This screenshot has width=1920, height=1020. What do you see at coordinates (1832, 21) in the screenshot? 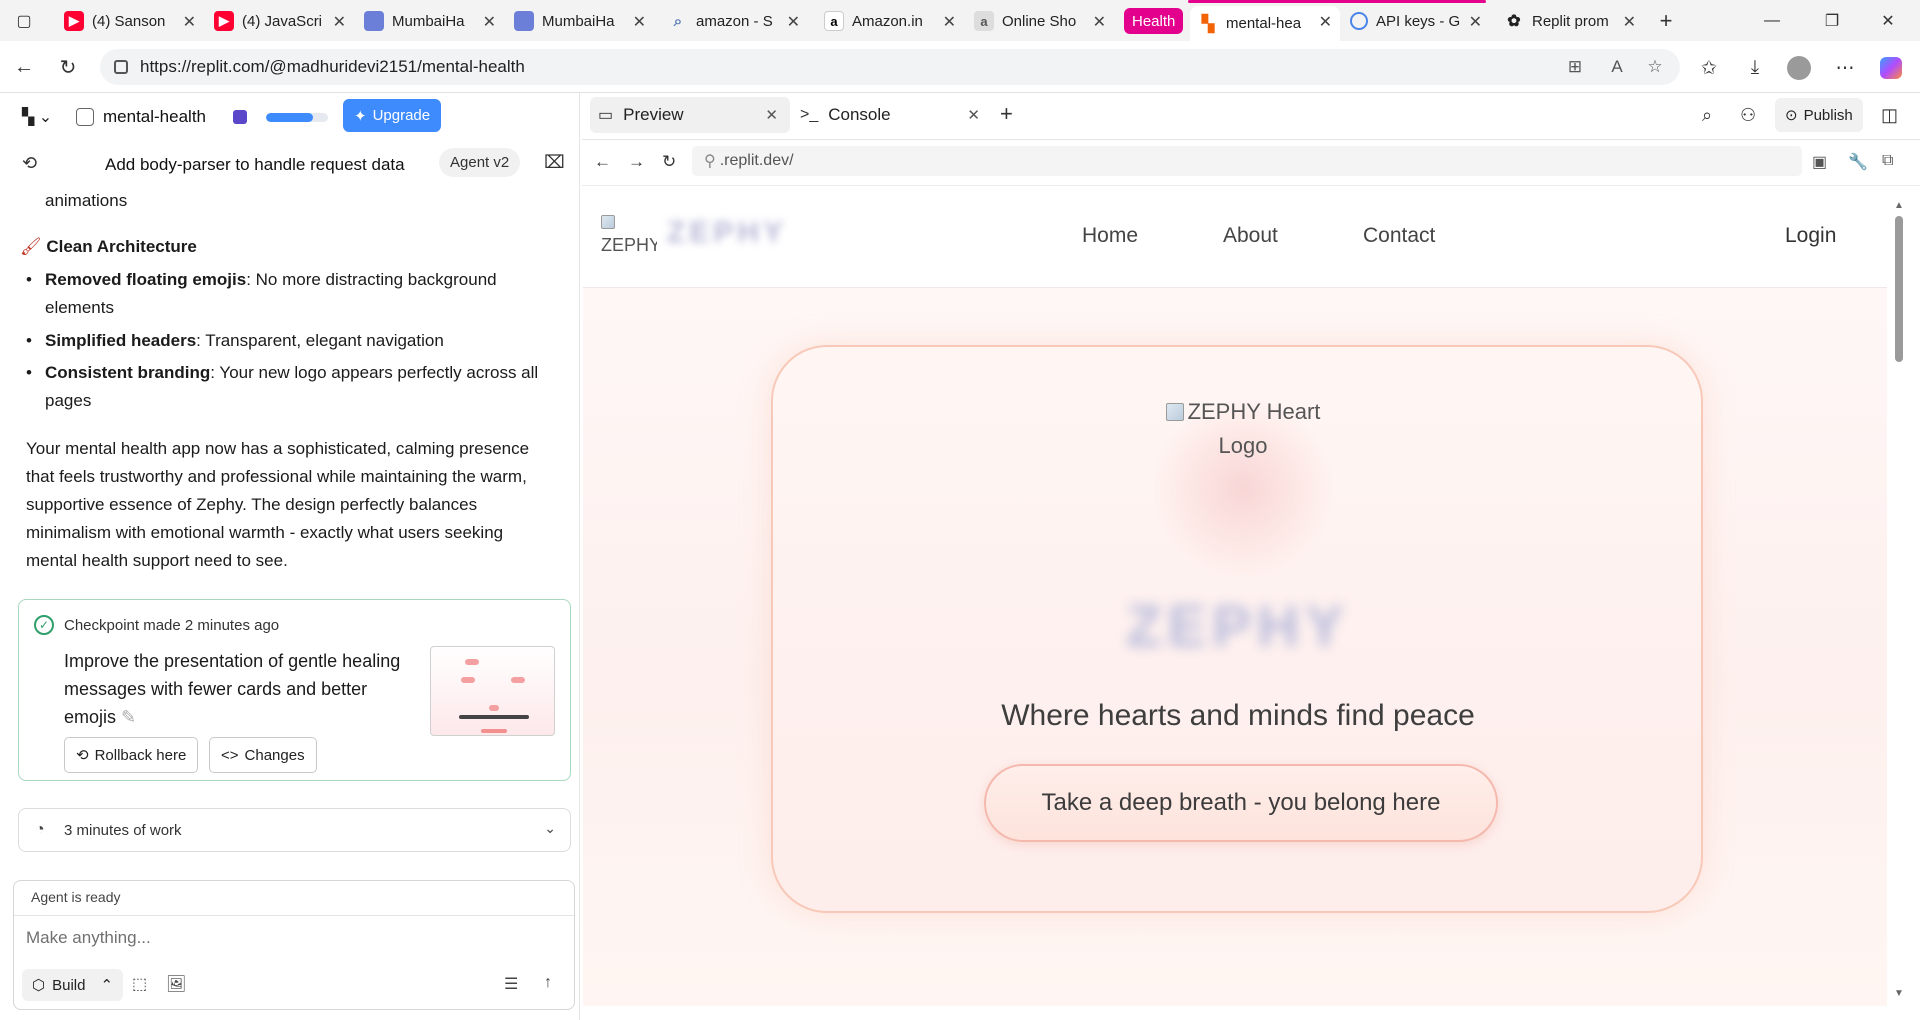
I see `restore-icon: ❐` at bounding box center [1832, 21].